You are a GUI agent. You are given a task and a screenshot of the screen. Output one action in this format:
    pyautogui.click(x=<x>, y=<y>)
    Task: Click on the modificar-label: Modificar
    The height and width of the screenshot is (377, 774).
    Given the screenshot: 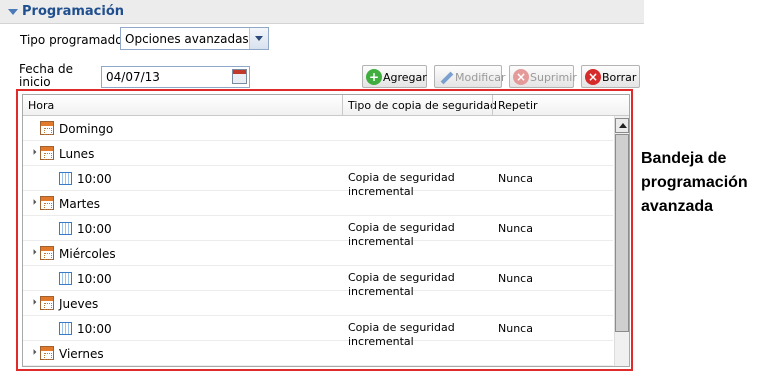 What is the action you would take?
    pyautogui.click(x=480, y=77)
    